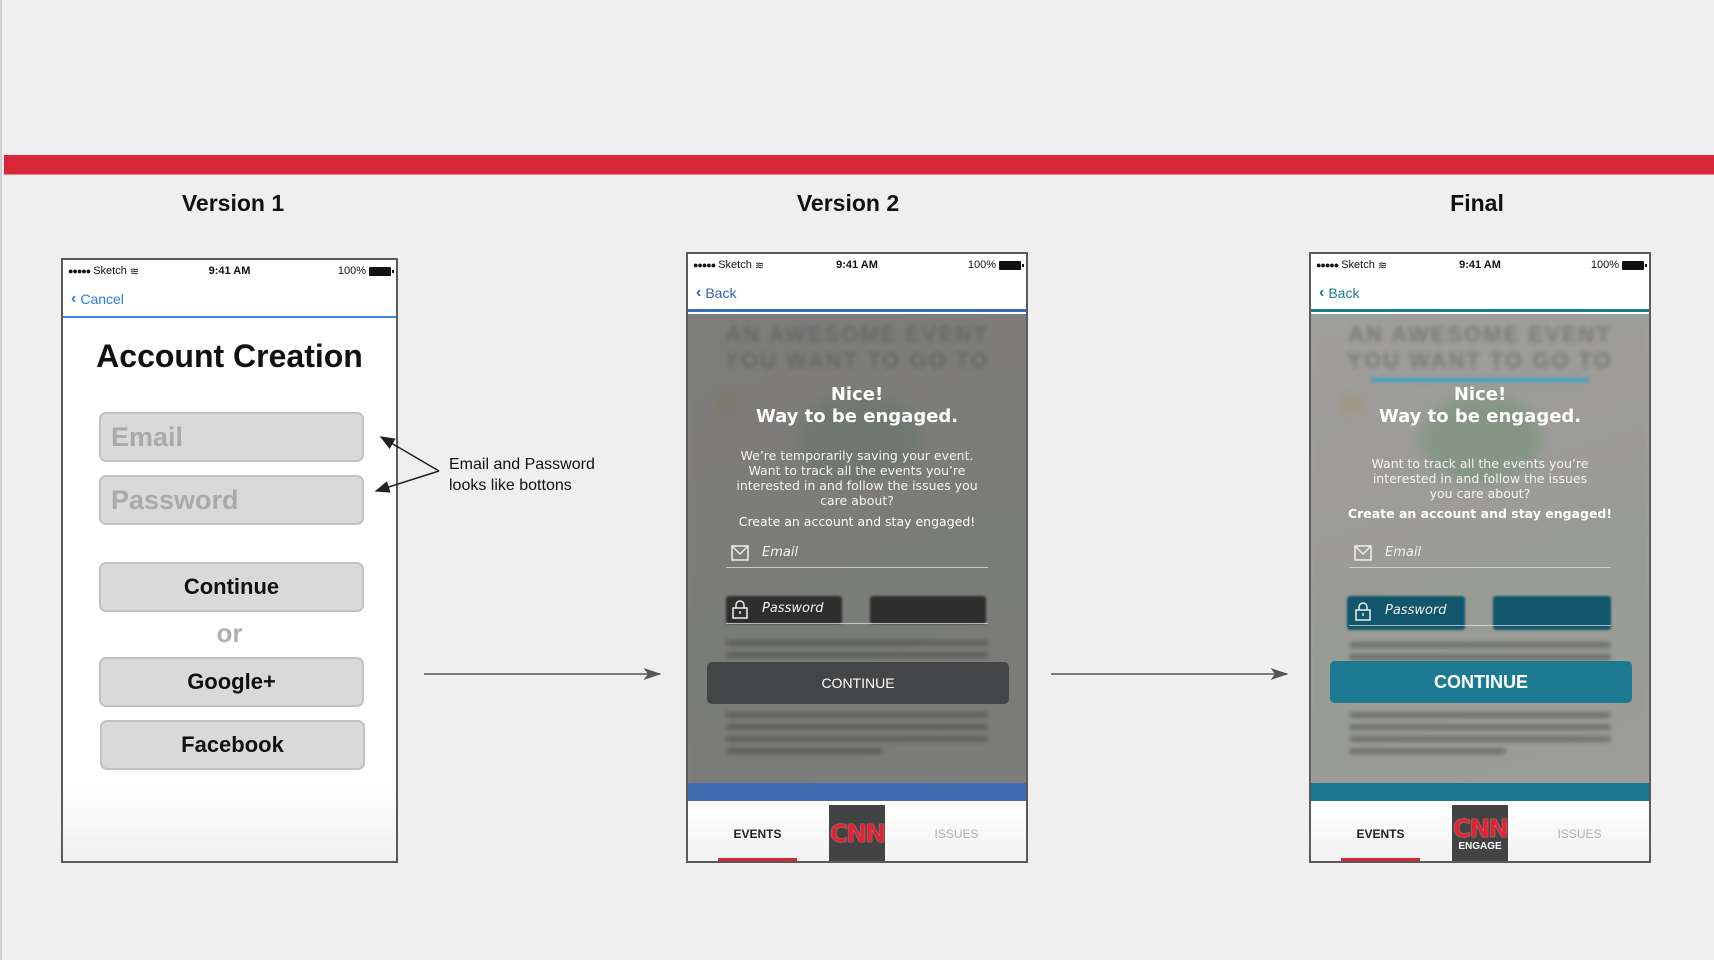 The image size is (1714, 960). Describe the element at coordinates (229, 300) in the screenshot. I see `nav-bar: ‹ Cancel` at that location.